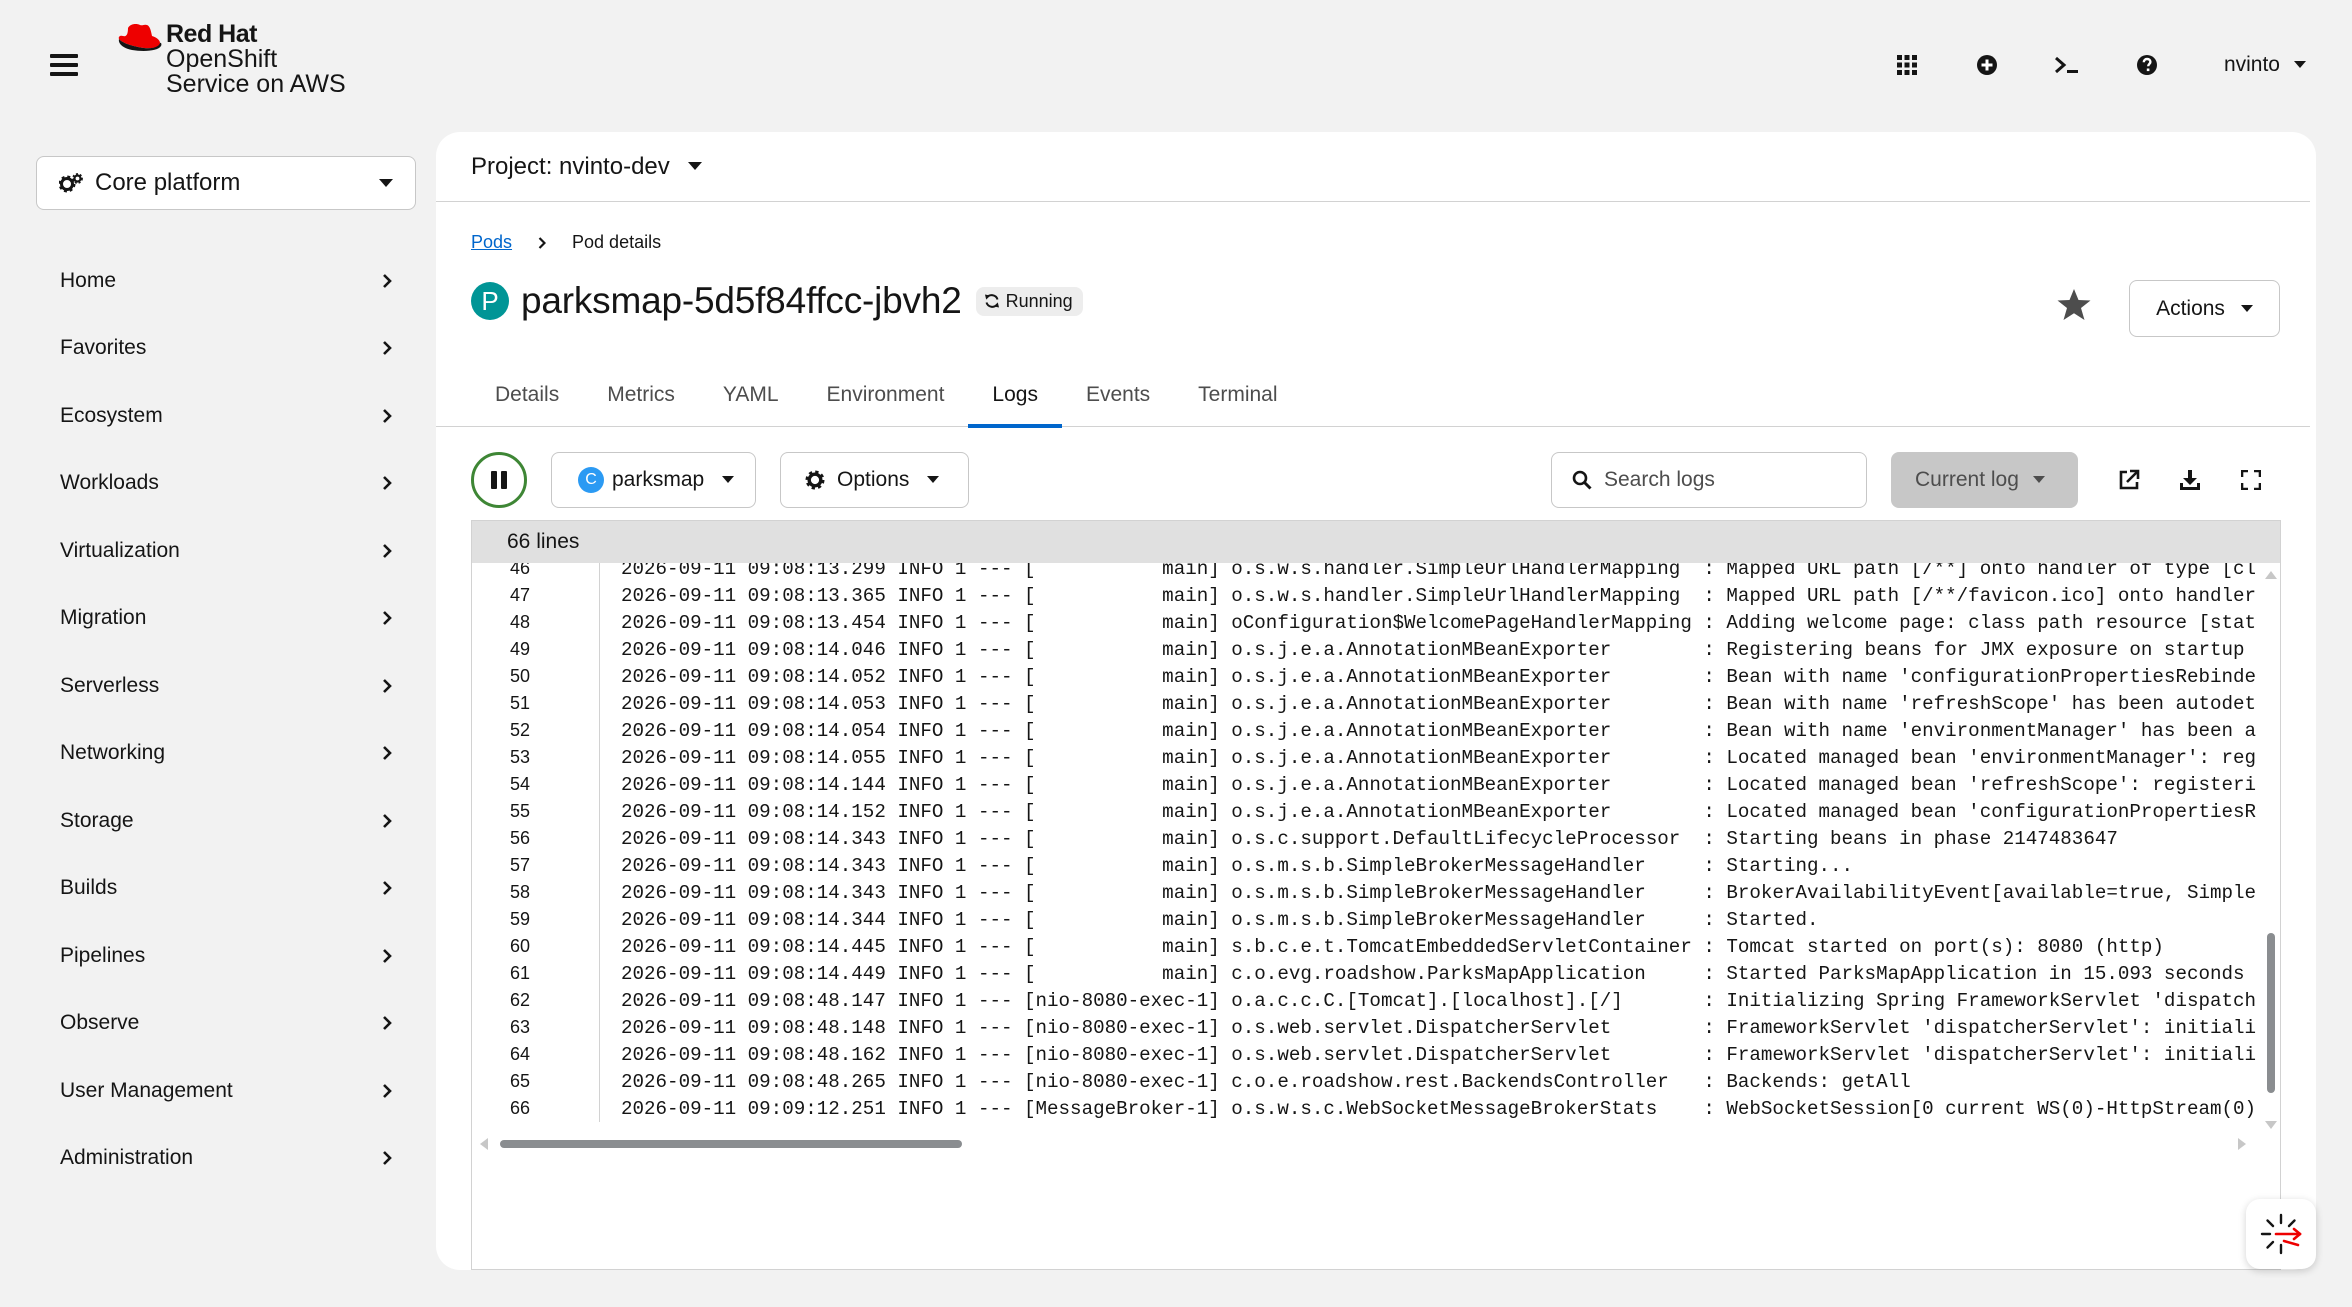 Image resolution: width=2352 pixels, height=1307 pixels. Describe the element at coordinates (591, 480) in the screenshot. I see `container-badge: C` at that location.